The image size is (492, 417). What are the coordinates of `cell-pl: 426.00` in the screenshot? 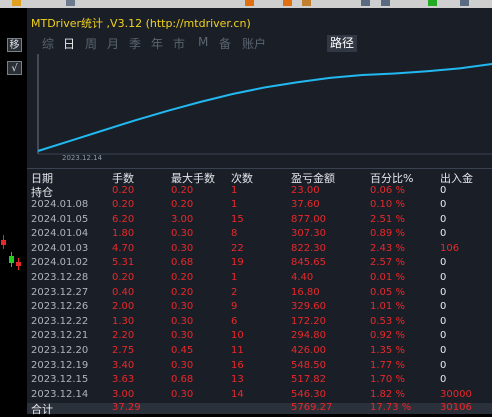 It's located at (308, 350).